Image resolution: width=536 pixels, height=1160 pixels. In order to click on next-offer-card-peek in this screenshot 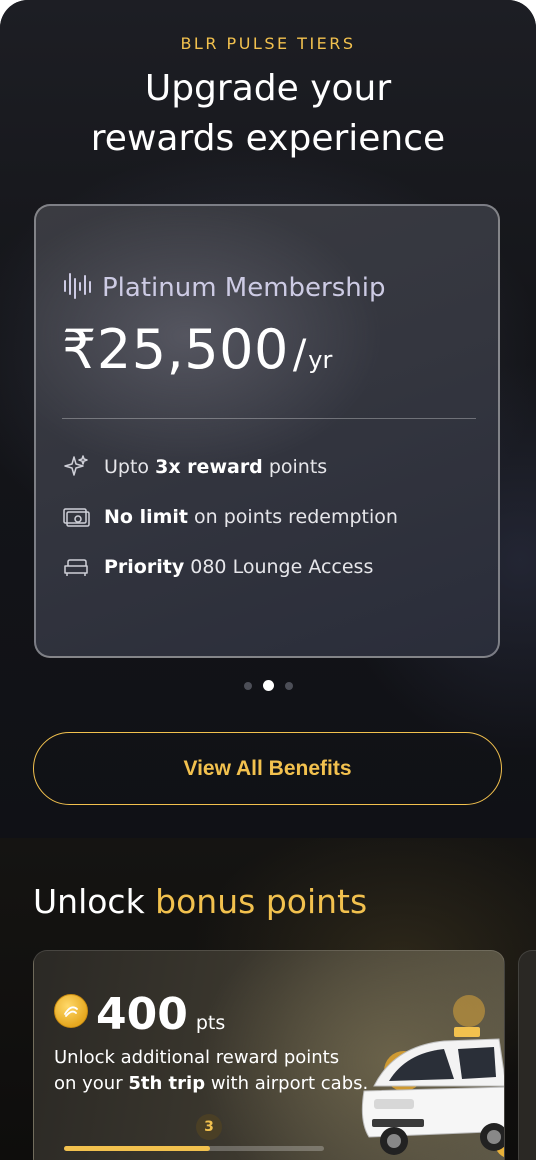, I will do `click(527, 1055)`.